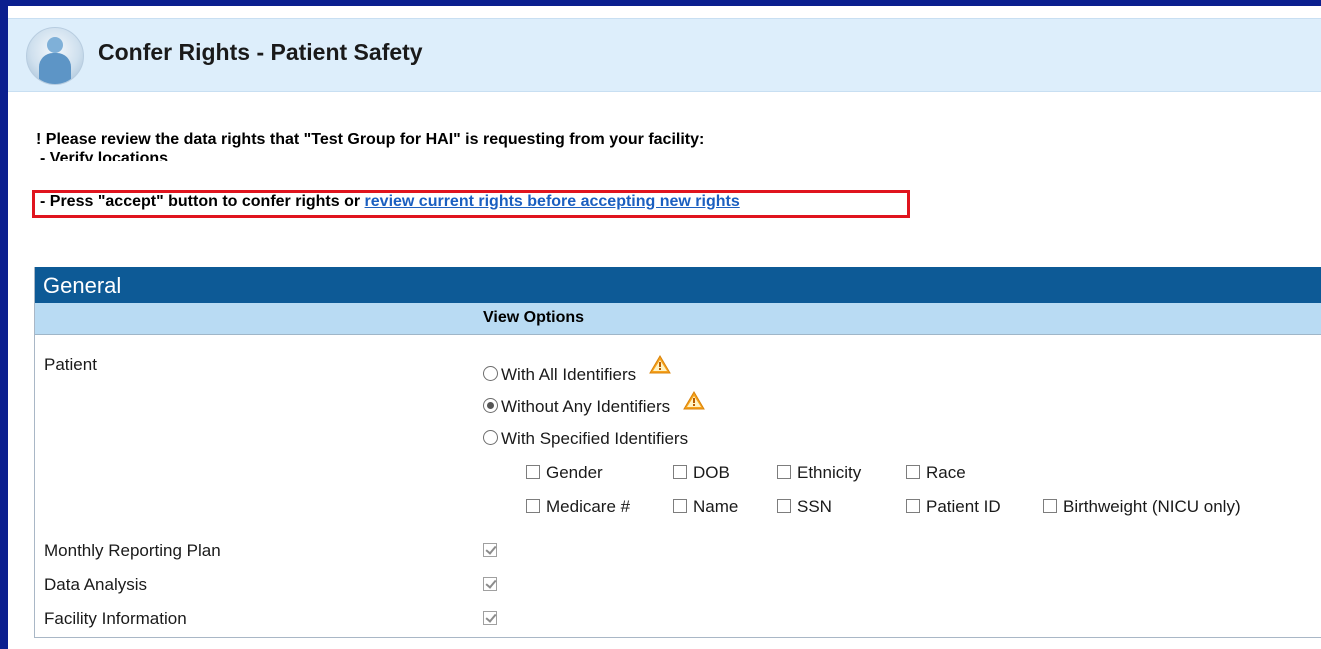  I want to click on label-ethnicity: Ethnicity, so click(829, 472).